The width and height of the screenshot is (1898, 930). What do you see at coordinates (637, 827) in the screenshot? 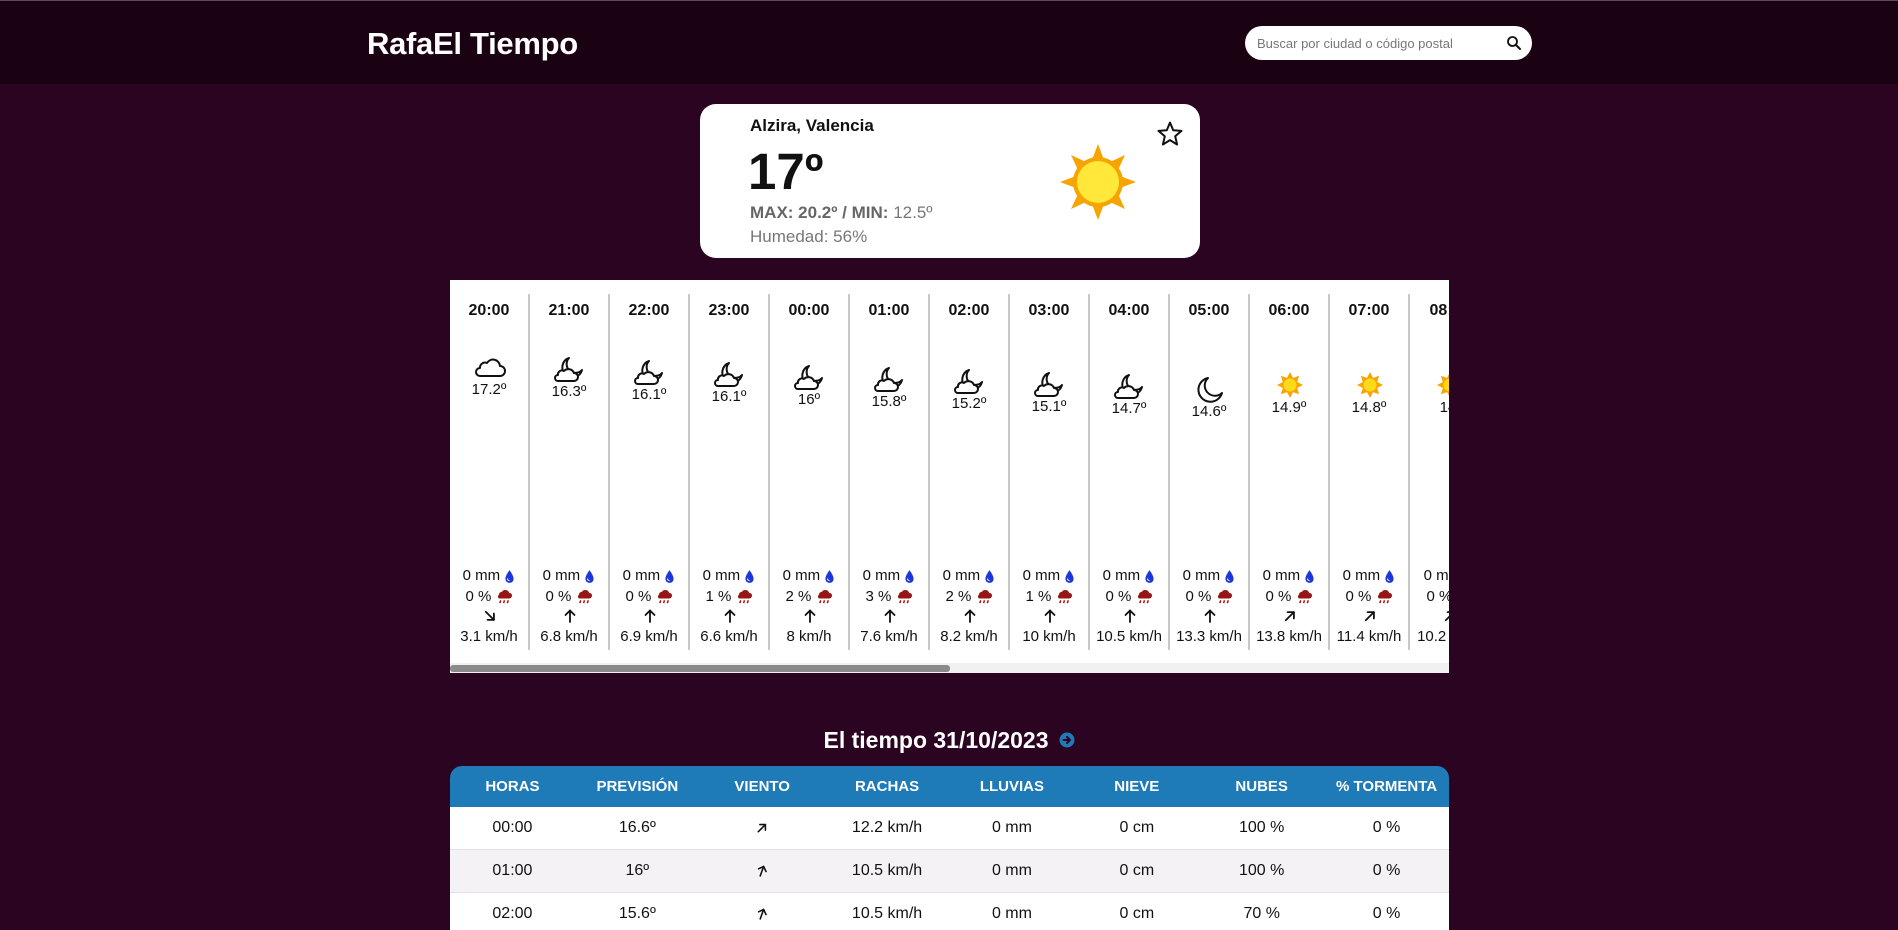
I see `table-cell-forecast: 16.6º` at bounding box center [637, 827].